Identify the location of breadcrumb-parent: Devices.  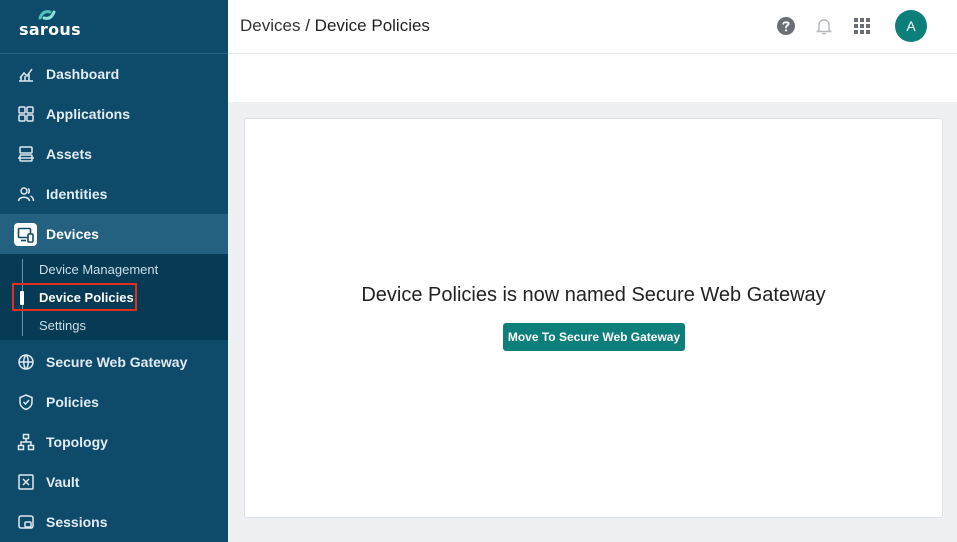
(270, 25).